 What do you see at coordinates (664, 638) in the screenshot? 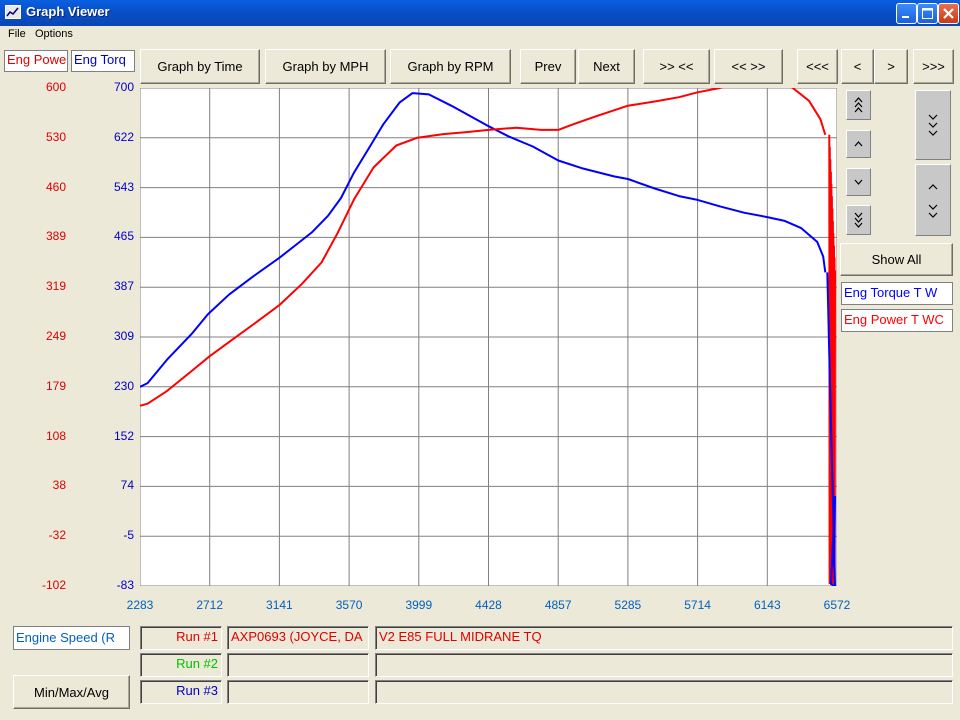
I see `run-1-description: V2 E85 FULL MIDRANE TQ` at bounding box center [664, 638].